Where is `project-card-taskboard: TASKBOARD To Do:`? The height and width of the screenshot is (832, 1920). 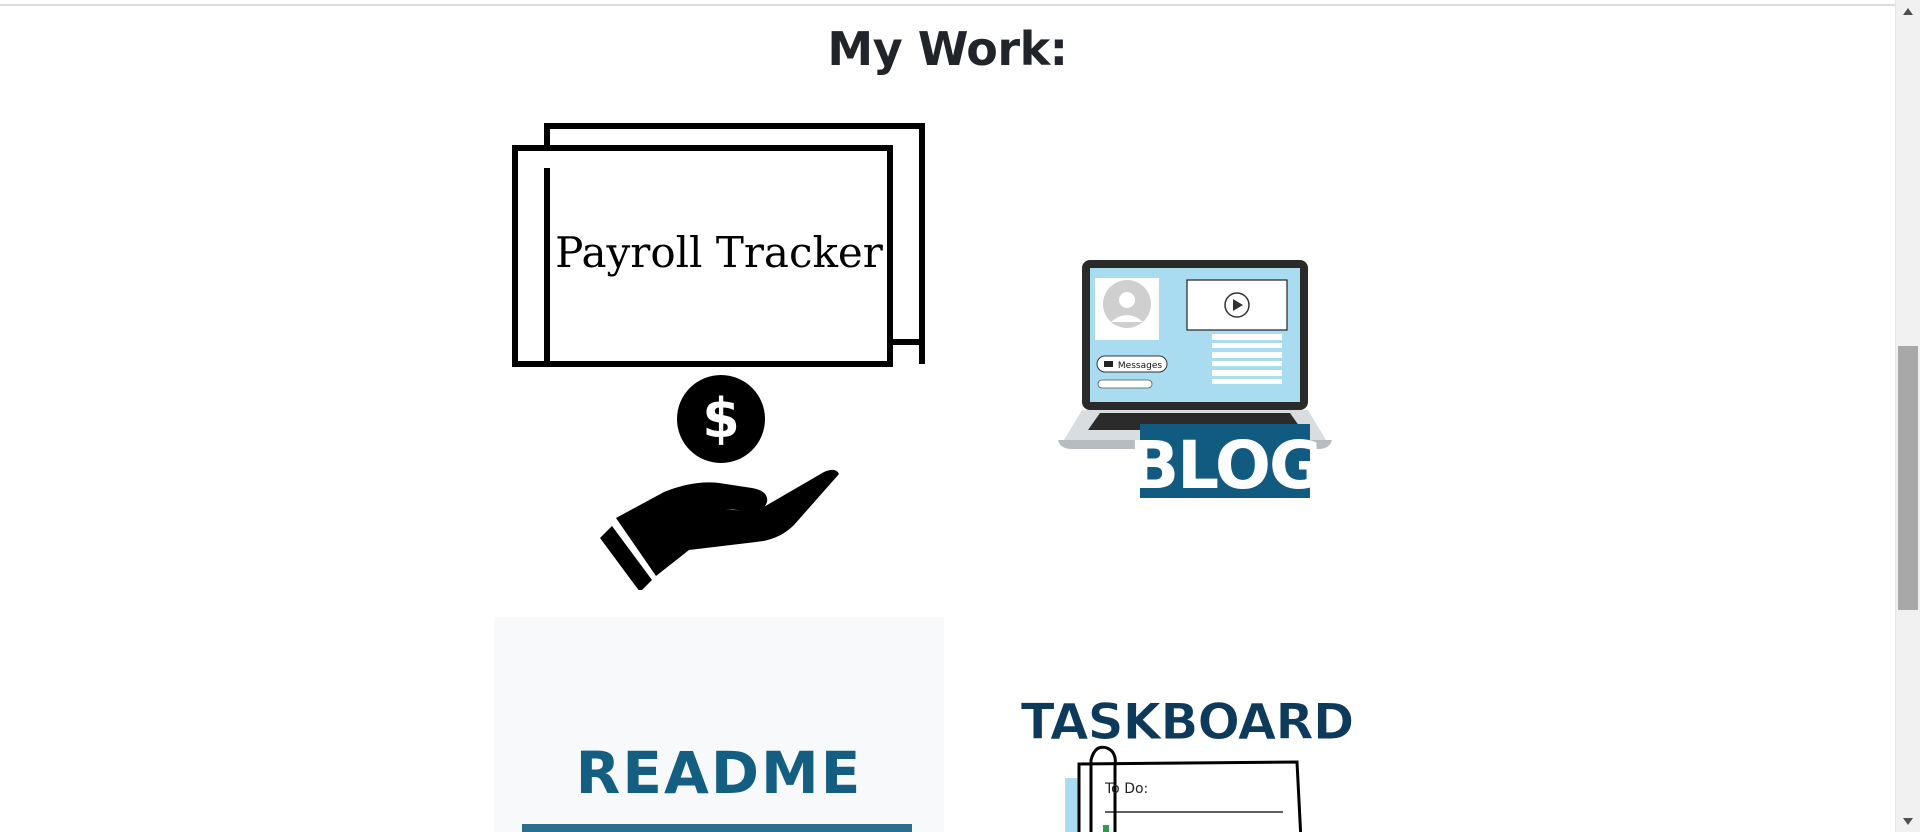 project-card-taskboard: TASKBOARD To Do: is located at coordinates (1187, 761).